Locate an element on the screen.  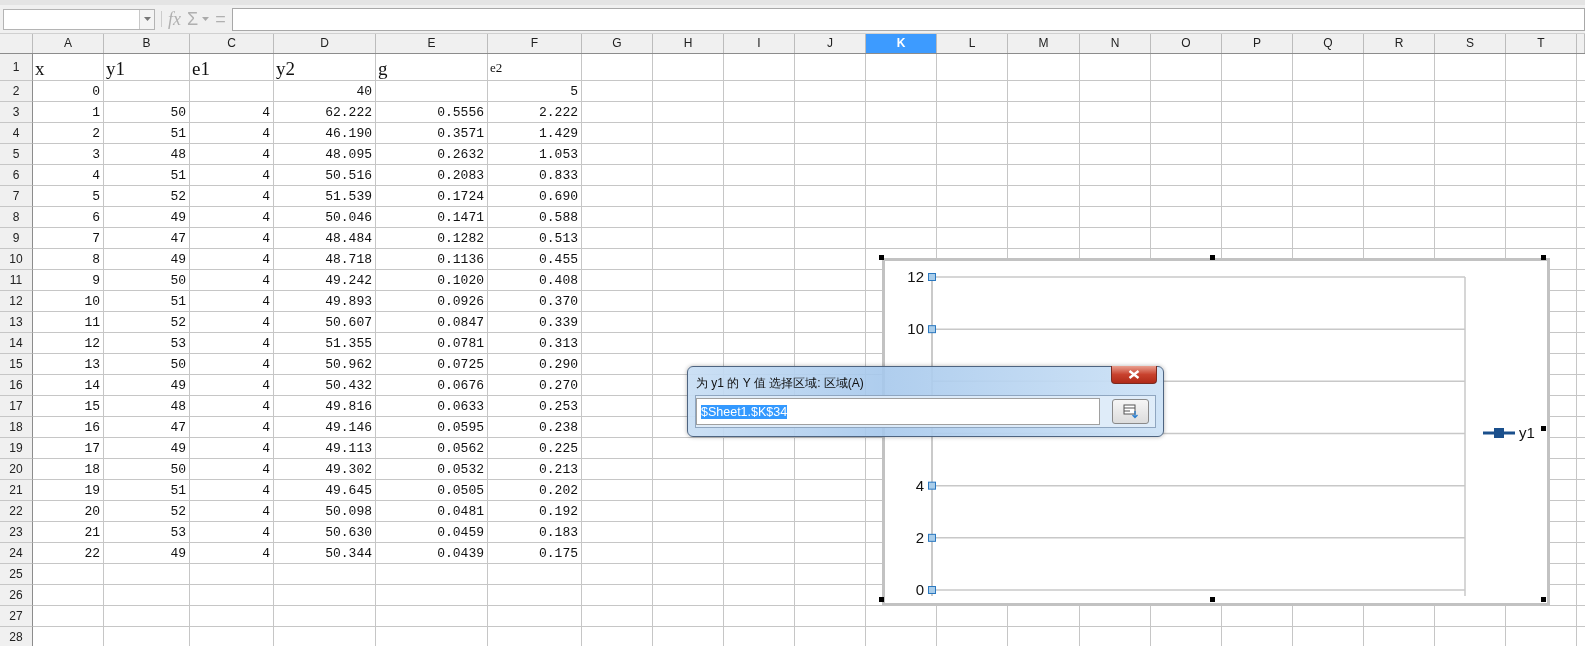
column-header: S is located at coordinates (1470, 43).